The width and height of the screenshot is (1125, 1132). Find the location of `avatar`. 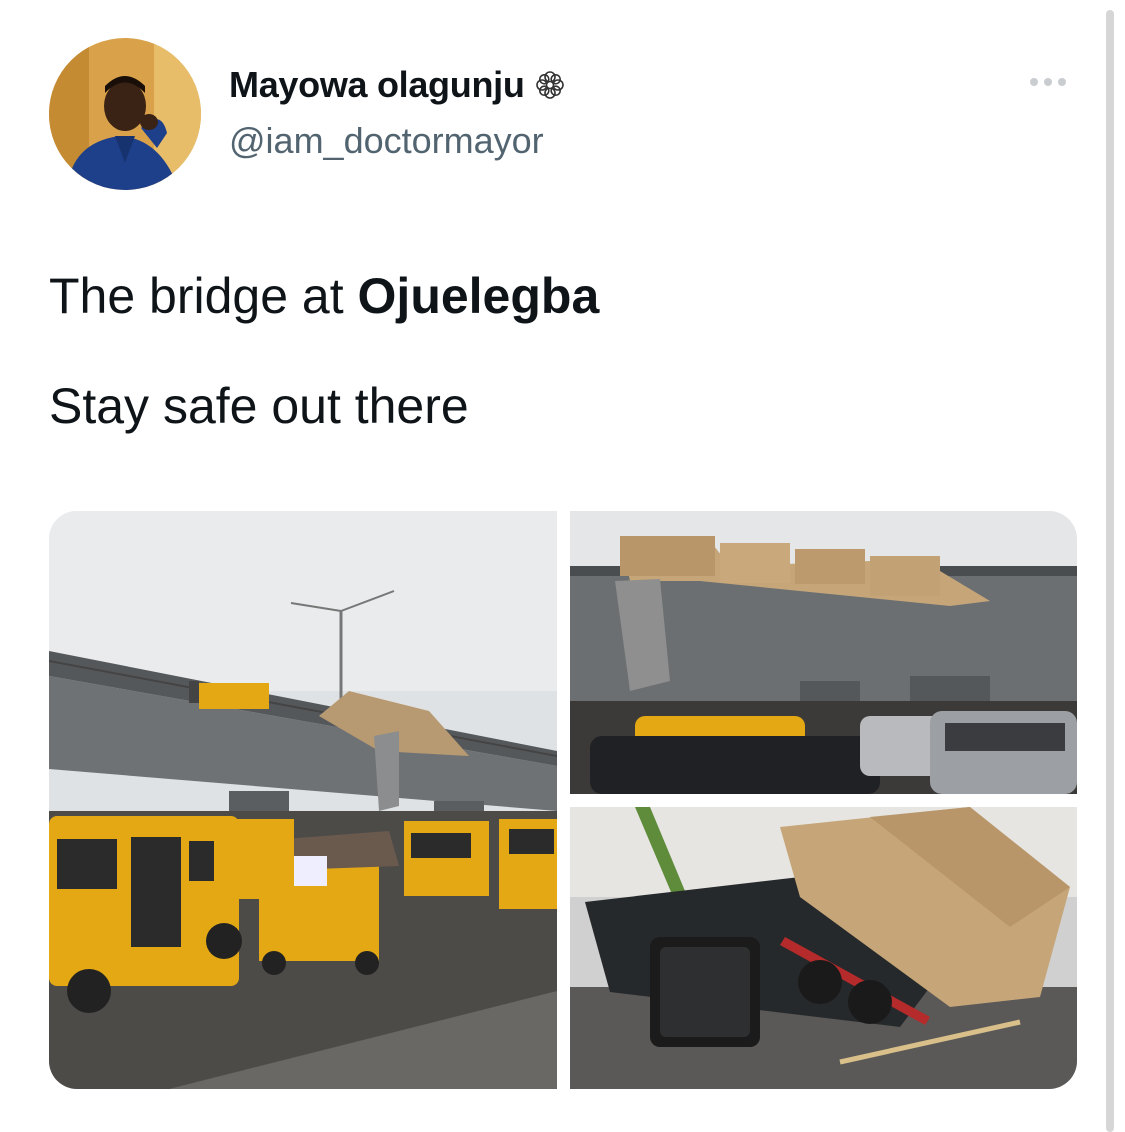

avatar is located at coordinates (125, 114).